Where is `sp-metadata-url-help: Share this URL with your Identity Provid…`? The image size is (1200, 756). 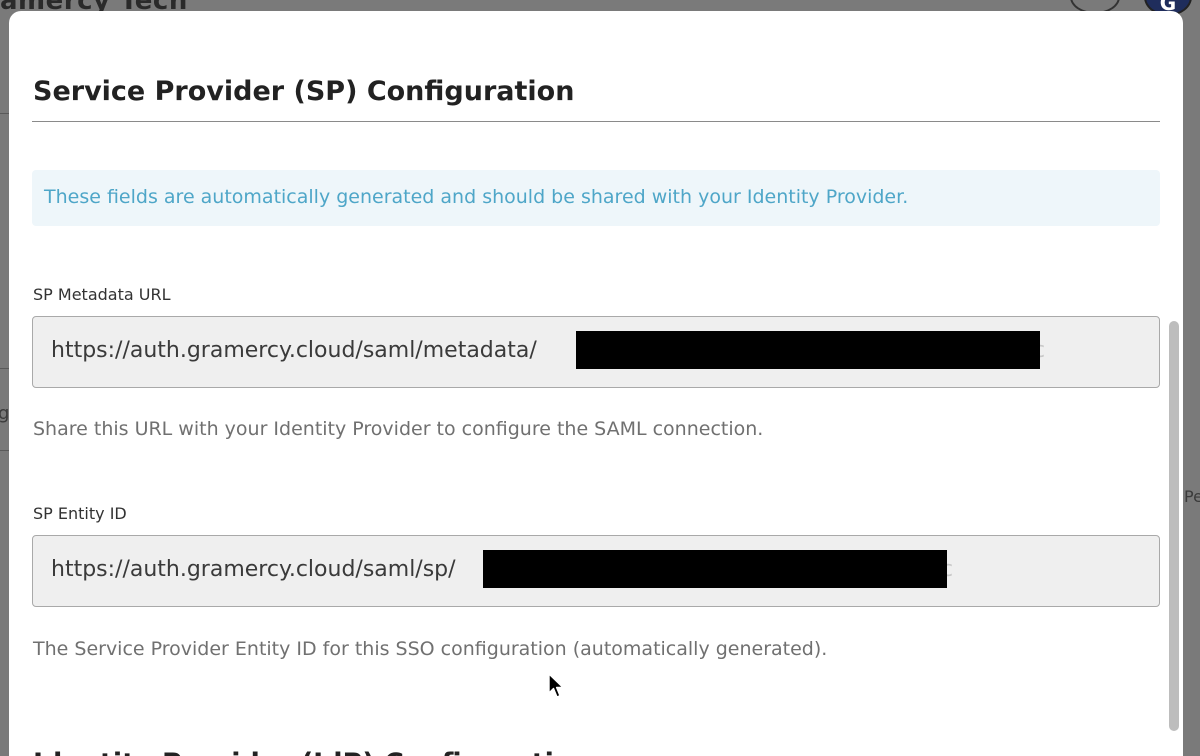
sp-metadata-url-help: Share this URL with your Identity Provid… is located at coordinates (398, 429).